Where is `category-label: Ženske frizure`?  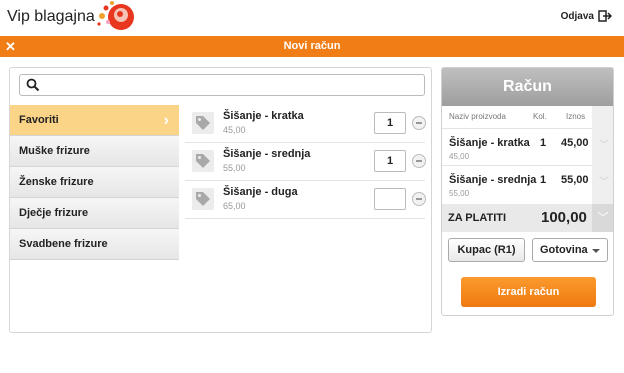 category-label: Ženske frizure is located at coordinates (56, 182).